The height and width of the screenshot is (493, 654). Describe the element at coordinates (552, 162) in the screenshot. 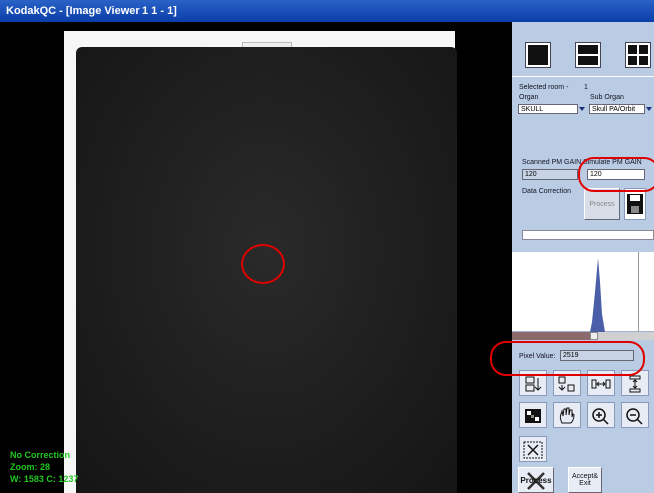

I see `scanned-gain-label: Scanned PM GAIN` at that location.